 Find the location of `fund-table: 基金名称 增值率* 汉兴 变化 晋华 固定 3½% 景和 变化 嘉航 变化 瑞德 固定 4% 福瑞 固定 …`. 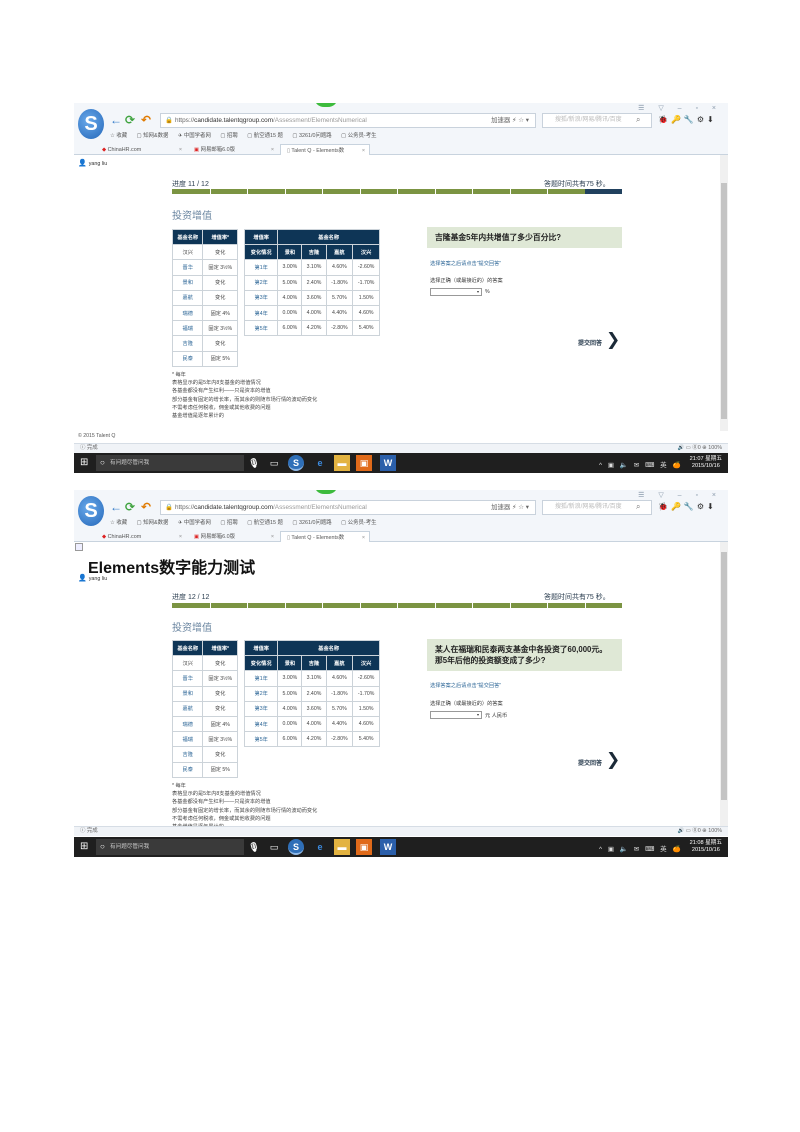

fund-table: 基金名称 增值率* 汉兴 变化 晋华 固定 3½% 景和 变化 嘉航 变化 瑞德 固定 4% 福瑞 固定 … is located at coordinates (204, 297).